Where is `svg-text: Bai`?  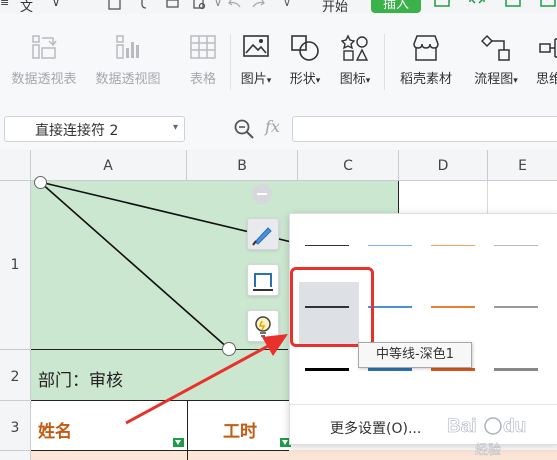
svg-text: Bai is located at coordinates (462, 426).